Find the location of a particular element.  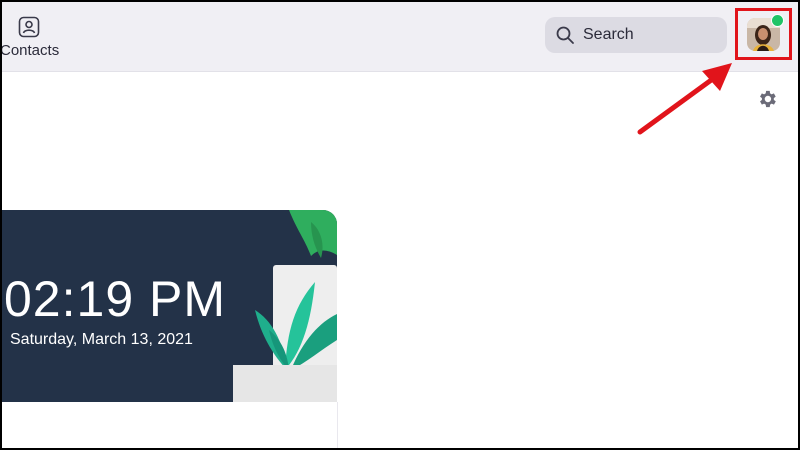

clock-date: Saturday, March 13, 2021 is located at coordinates (101, 339).